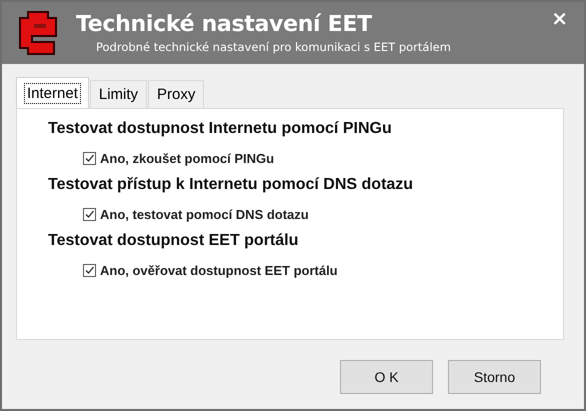  I want to click on tab: Limity, so click(119, 94).